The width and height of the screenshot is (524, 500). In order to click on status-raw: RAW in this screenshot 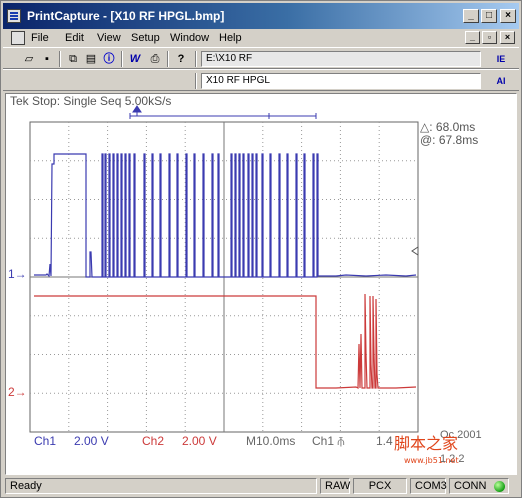, I will do `click(335, 486)`.